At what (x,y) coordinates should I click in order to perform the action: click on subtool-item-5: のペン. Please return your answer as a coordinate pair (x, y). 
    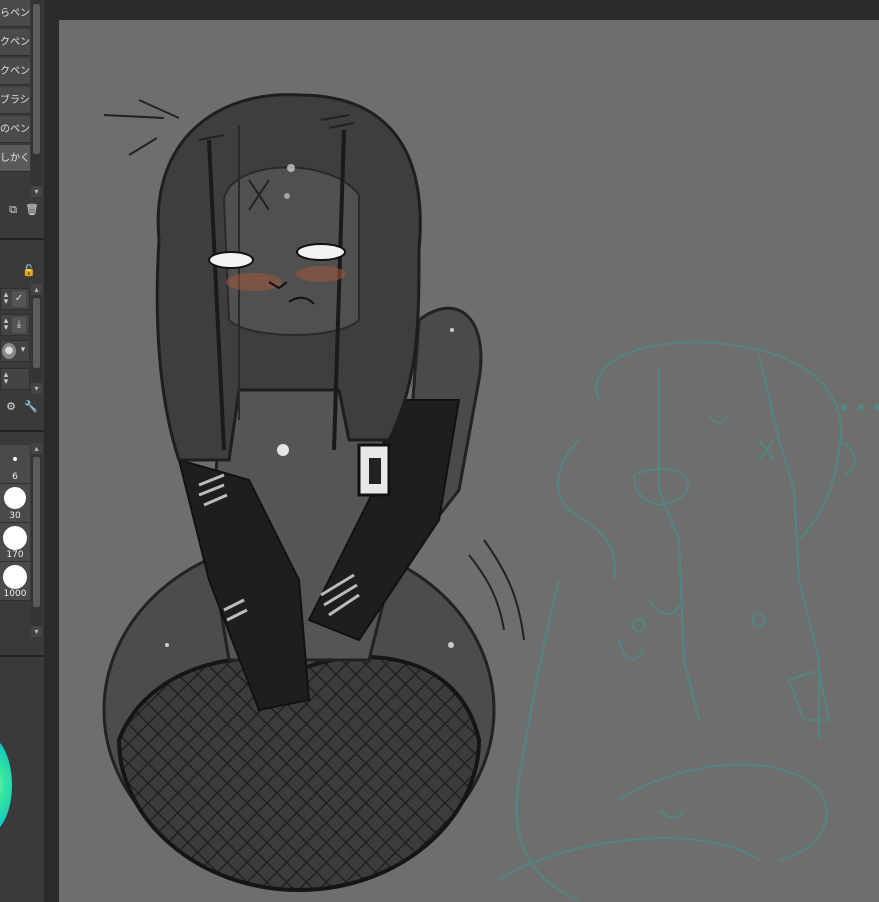
    Looking at the image, I should click on (15, 129).